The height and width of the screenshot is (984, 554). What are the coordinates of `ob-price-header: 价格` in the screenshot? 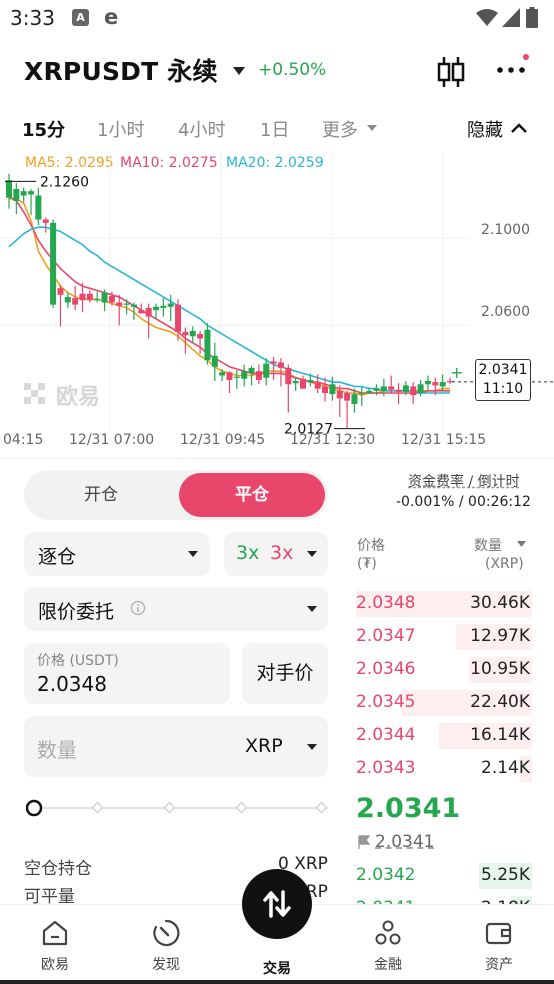 It's located at (371, 546).